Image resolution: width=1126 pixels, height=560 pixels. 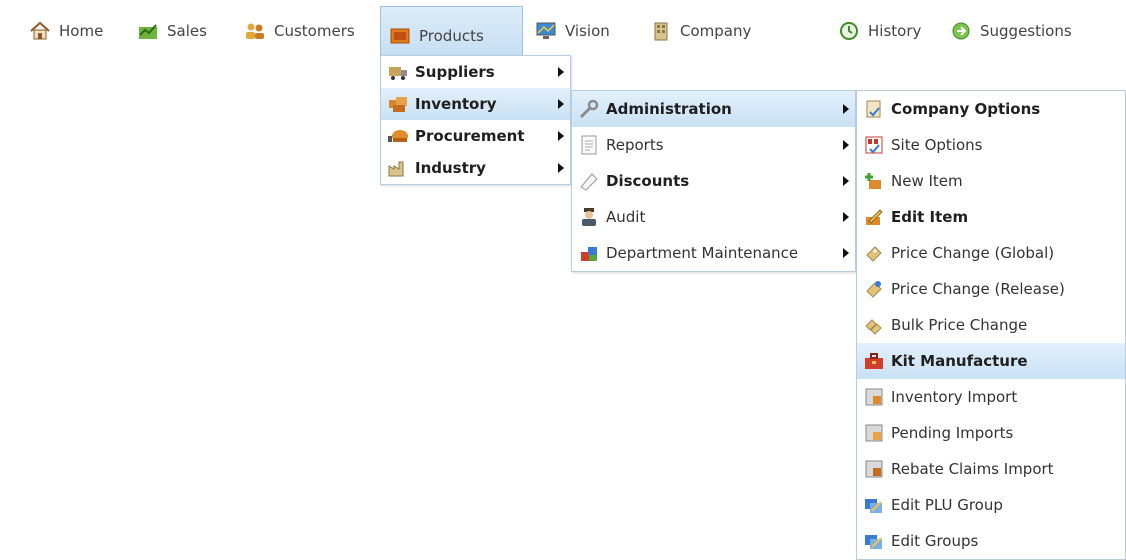 I want to click on tab-customers-label: Customers, so click(x=314, y=31).